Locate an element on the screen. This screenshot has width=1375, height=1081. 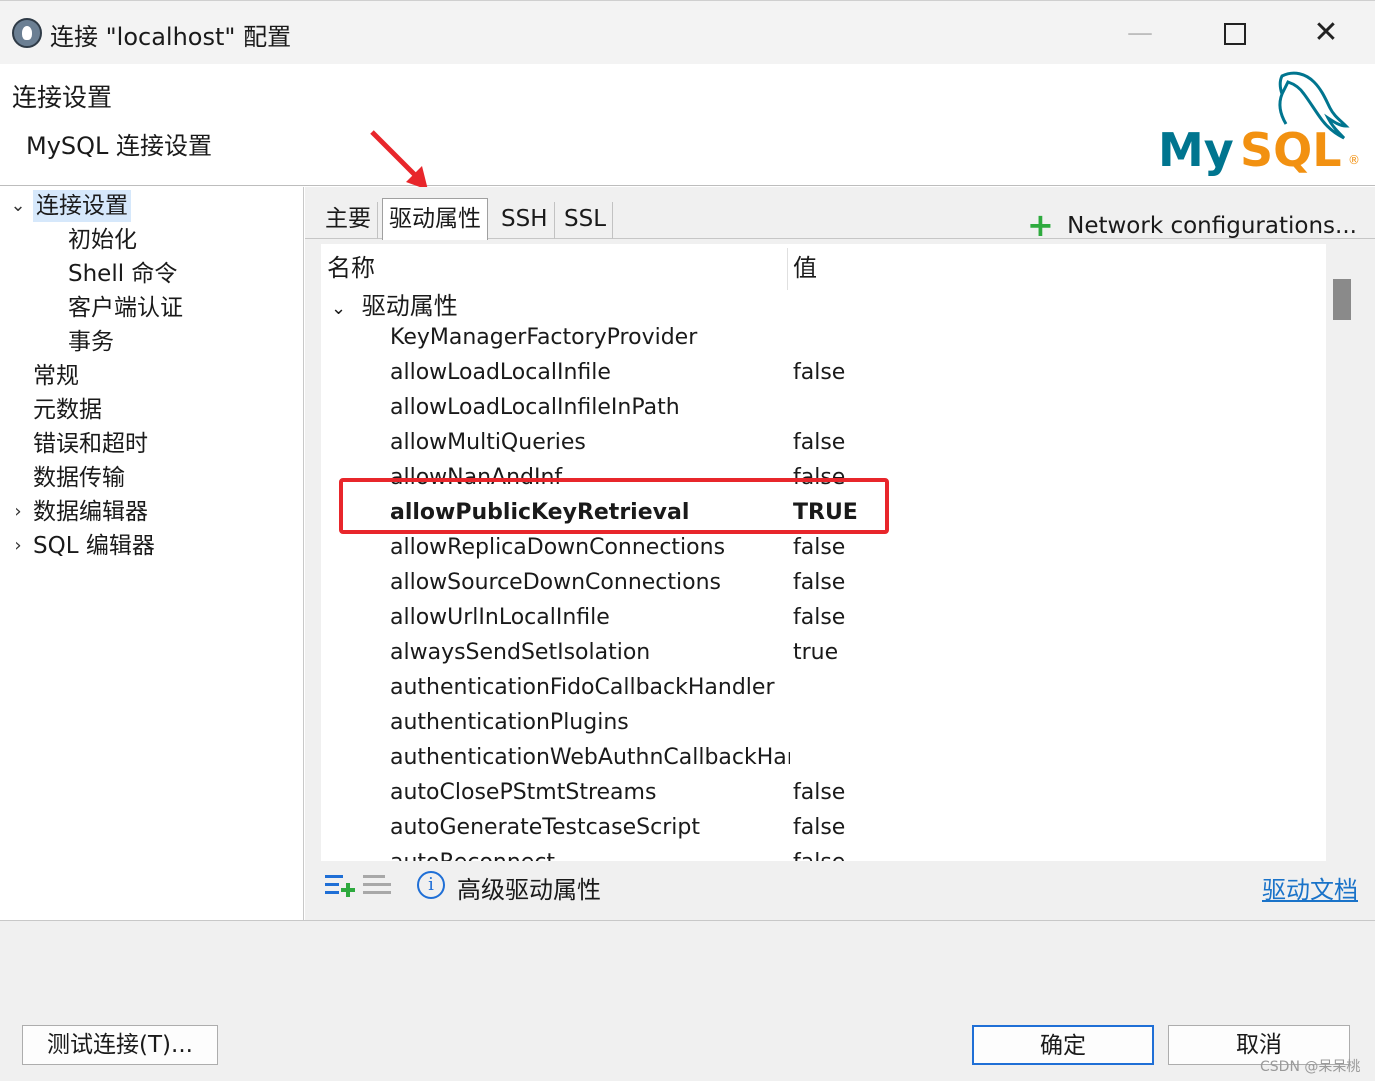
advanced-properties-label: 高级驱动属性 is located at coordinates (529, 890).